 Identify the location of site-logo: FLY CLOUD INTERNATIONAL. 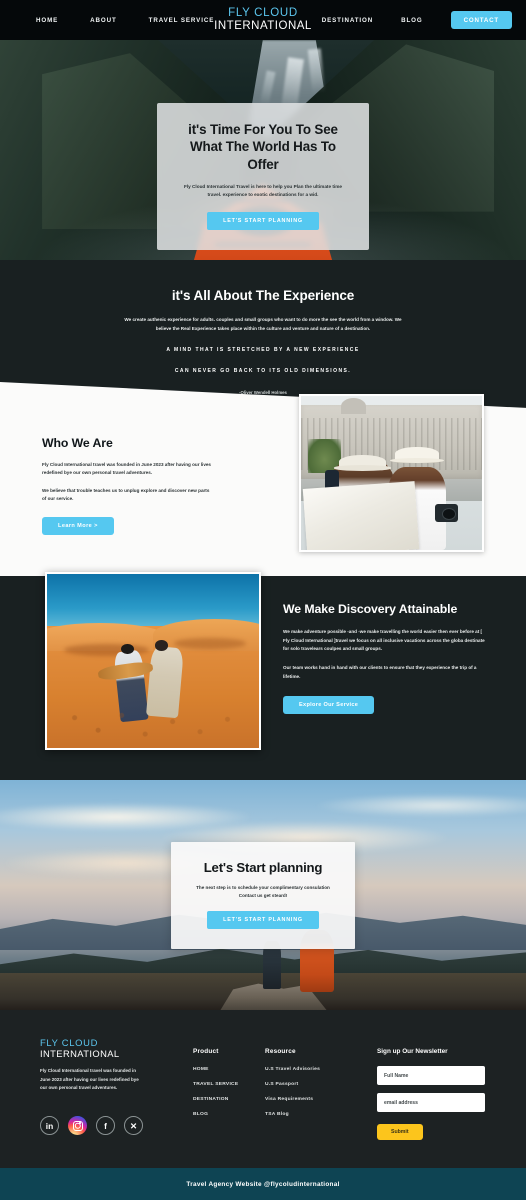
(263, 20).